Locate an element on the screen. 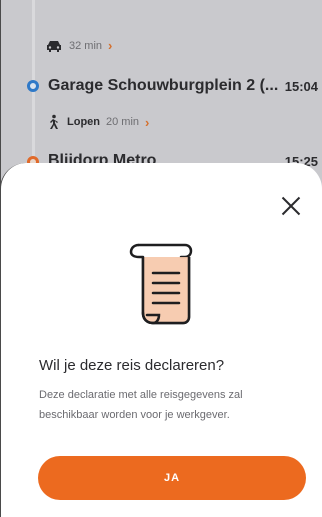 The width and height of the screenshot is (322, 517). walk-icon is located at coordinates (54, 121).